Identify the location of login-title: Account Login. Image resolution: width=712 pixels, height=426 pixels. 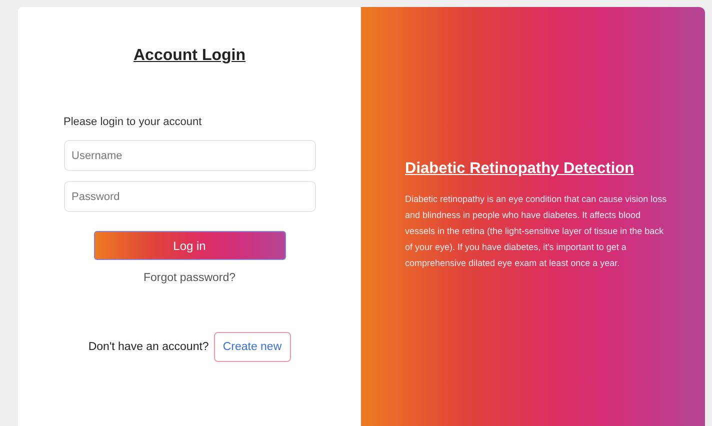
(190, 56).